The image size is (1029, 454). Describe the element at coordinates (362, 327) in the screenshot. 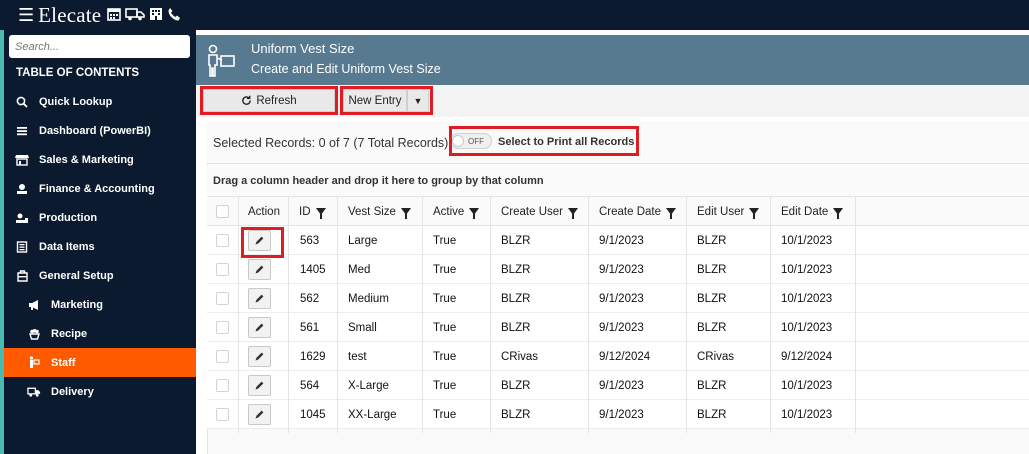

I see `cell-vest-size: Small` at that location.